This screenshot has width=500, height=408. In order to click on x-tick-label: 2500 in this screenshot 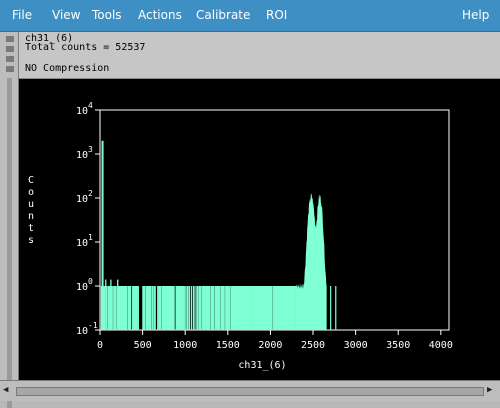, I will do `click(313, 345)`.